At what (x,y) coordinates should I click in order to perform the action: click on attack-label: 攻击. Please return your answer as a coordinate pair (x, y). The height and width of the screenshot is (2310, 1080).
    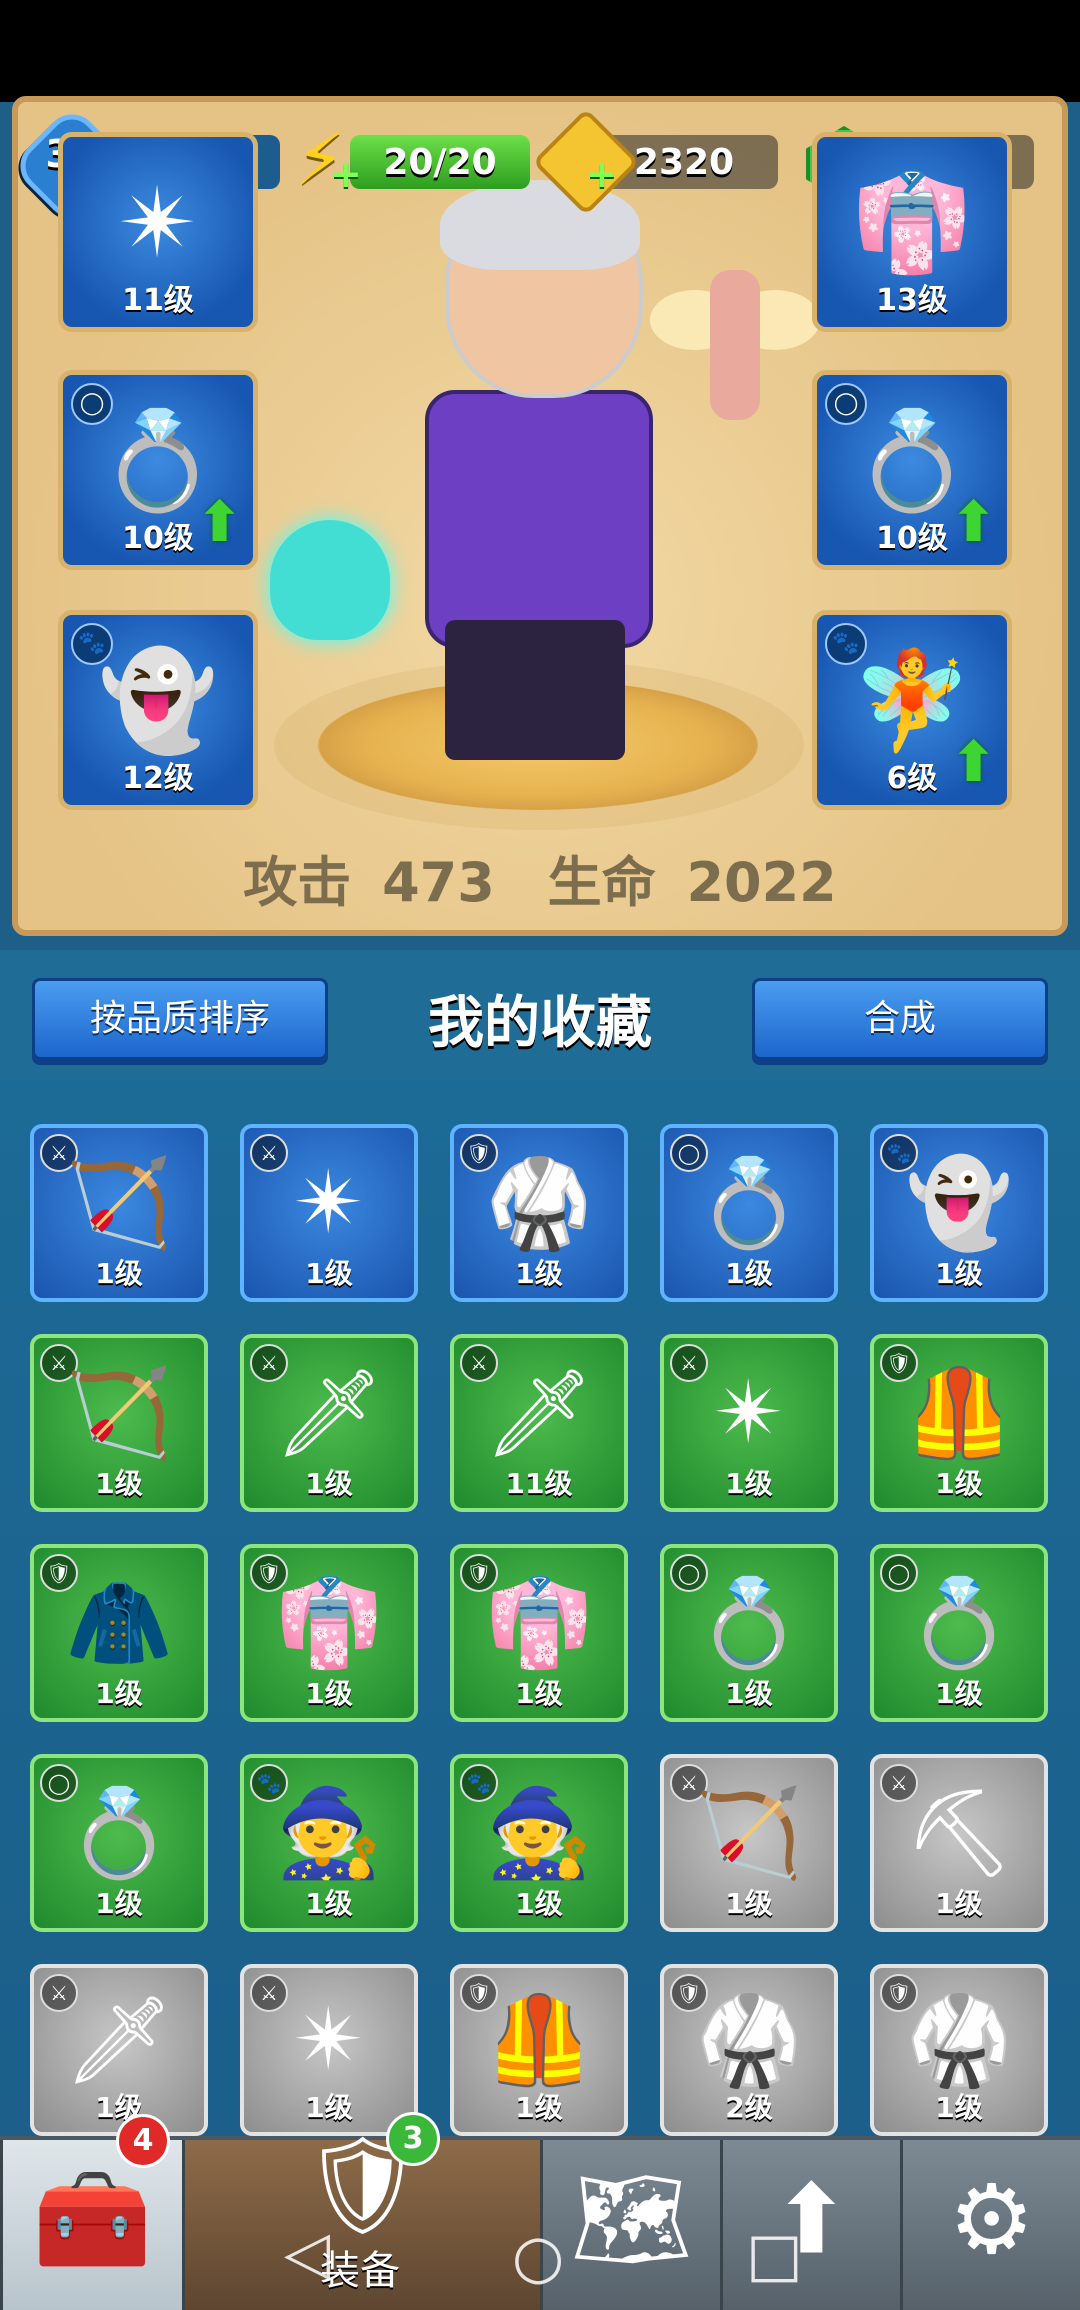
    Looking at the image, I should click on (297, 882).